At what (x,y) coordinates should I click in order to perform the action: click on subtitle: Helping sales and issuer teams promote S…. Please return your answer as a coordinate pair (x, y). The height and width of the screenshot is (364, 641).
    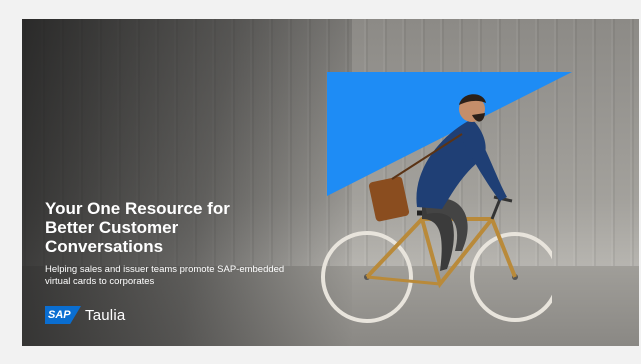
    Looking at the image, I should click on (165, 275).